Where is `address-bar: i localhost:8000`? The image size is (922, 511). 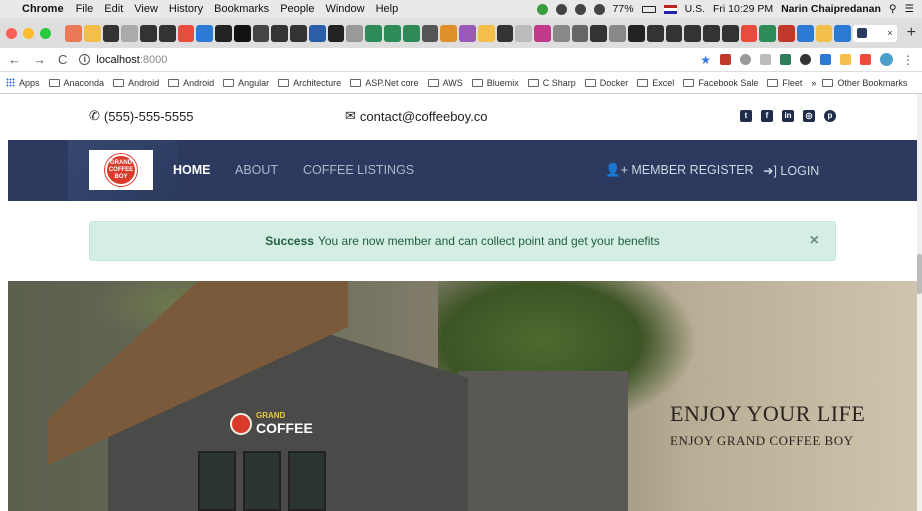 address-bar: i localhost:8000 is located at coordinates (123, 60).